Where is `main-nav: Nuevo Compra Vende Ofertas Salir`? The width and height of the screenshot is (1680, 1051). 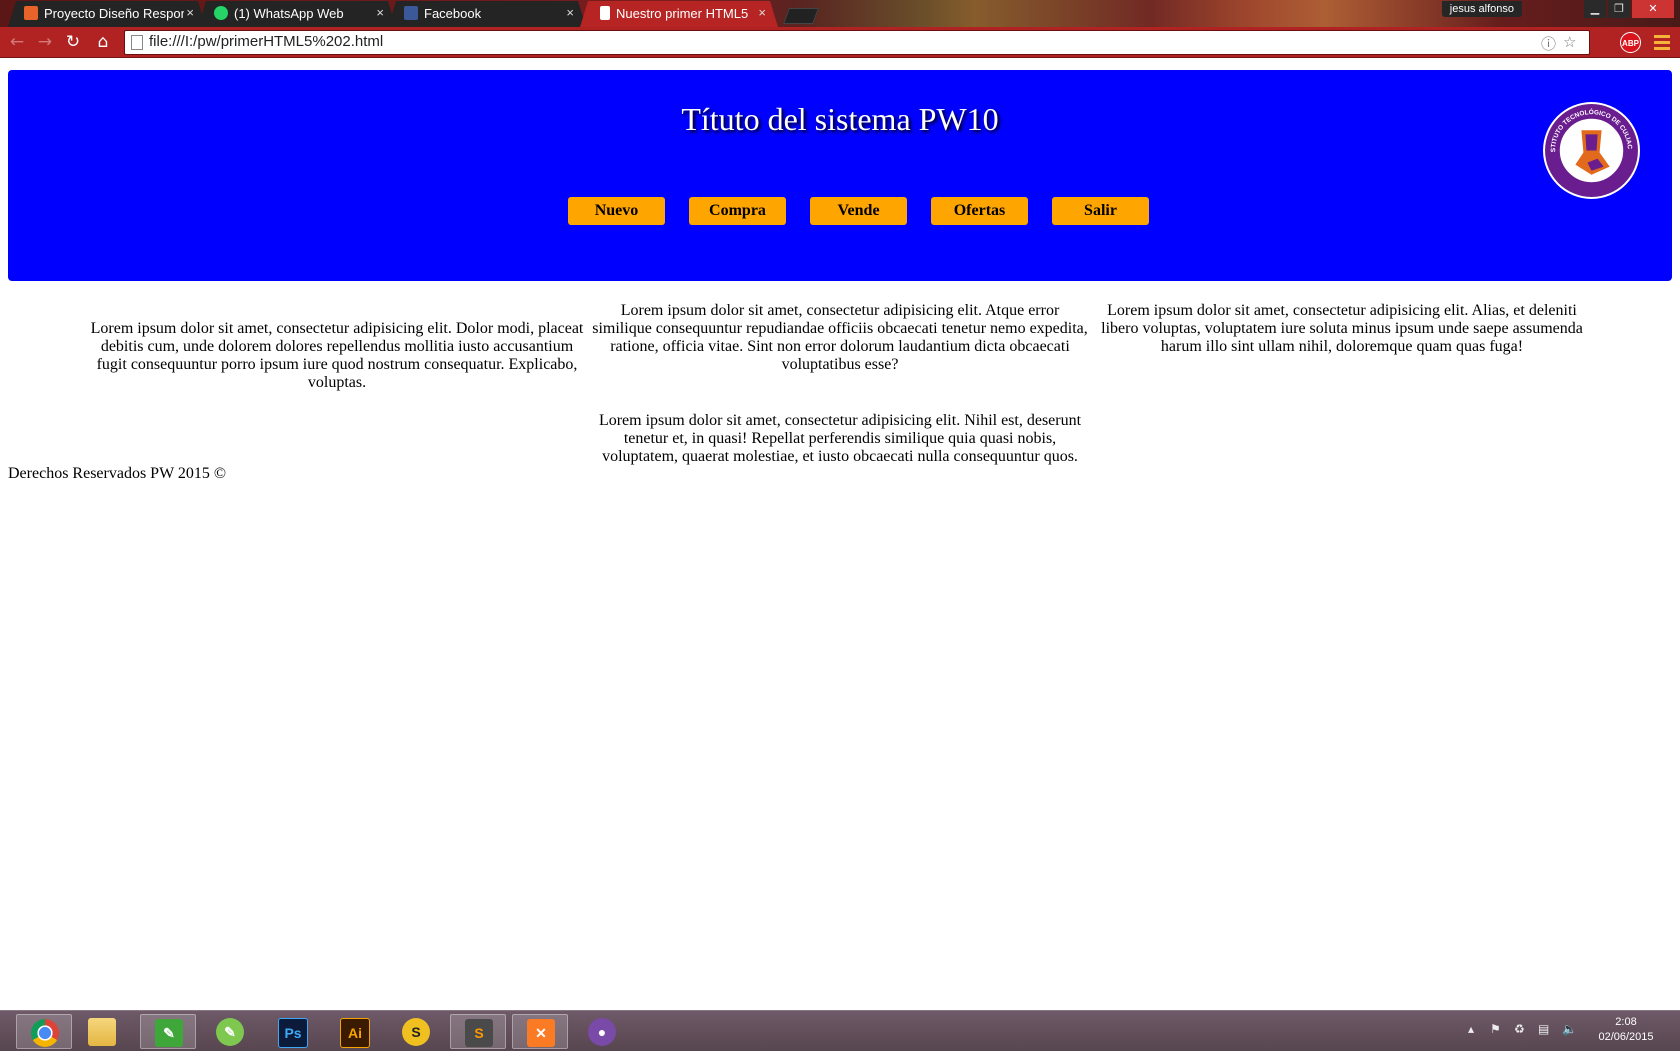 main-nav: Nuevo Compra Vende Ofertas Salir is located at coordinates (840, 211).